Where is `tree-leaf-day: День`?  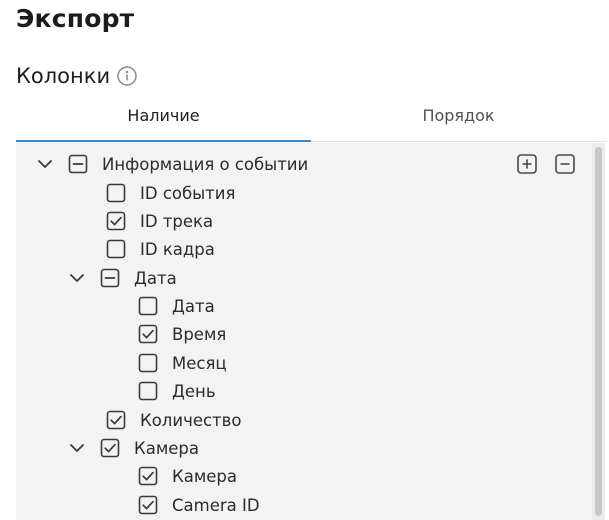 tree-leaf-day: День is located at coordinates (177, 391).